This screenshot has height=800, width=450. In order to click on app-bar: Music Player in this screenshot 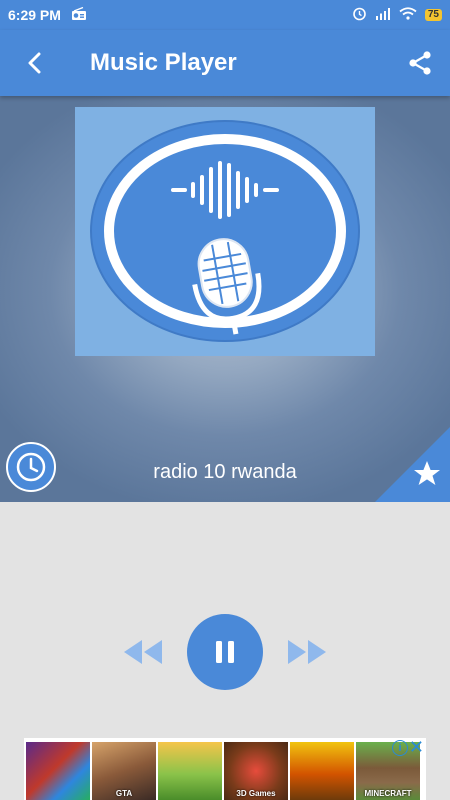, I will do `click(225, 63)`.